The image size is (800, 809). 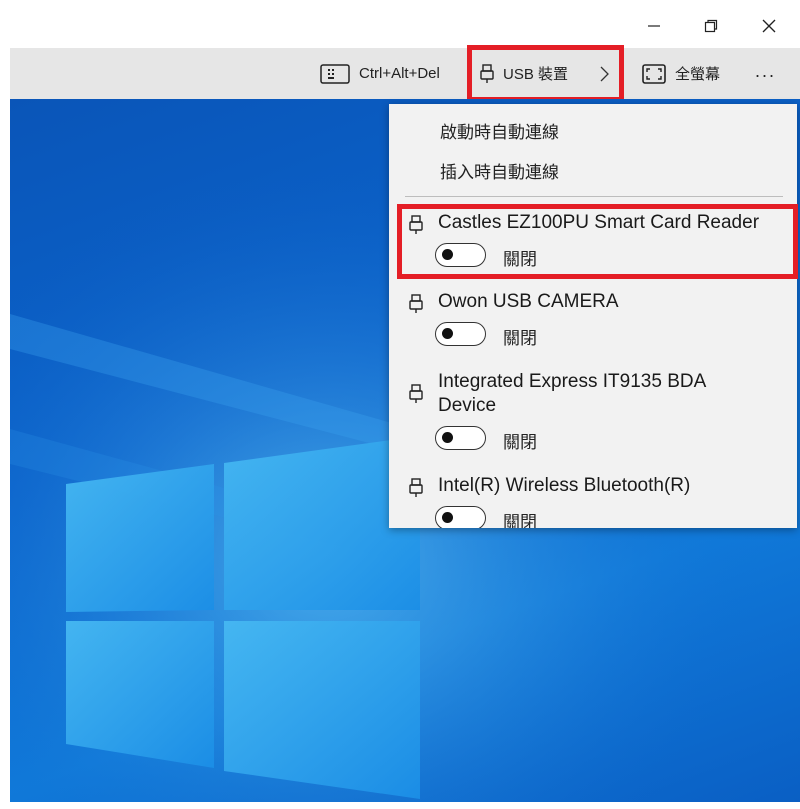 I want to click on fullscreen-button: 全螢幕, so click(x=681, y=73).